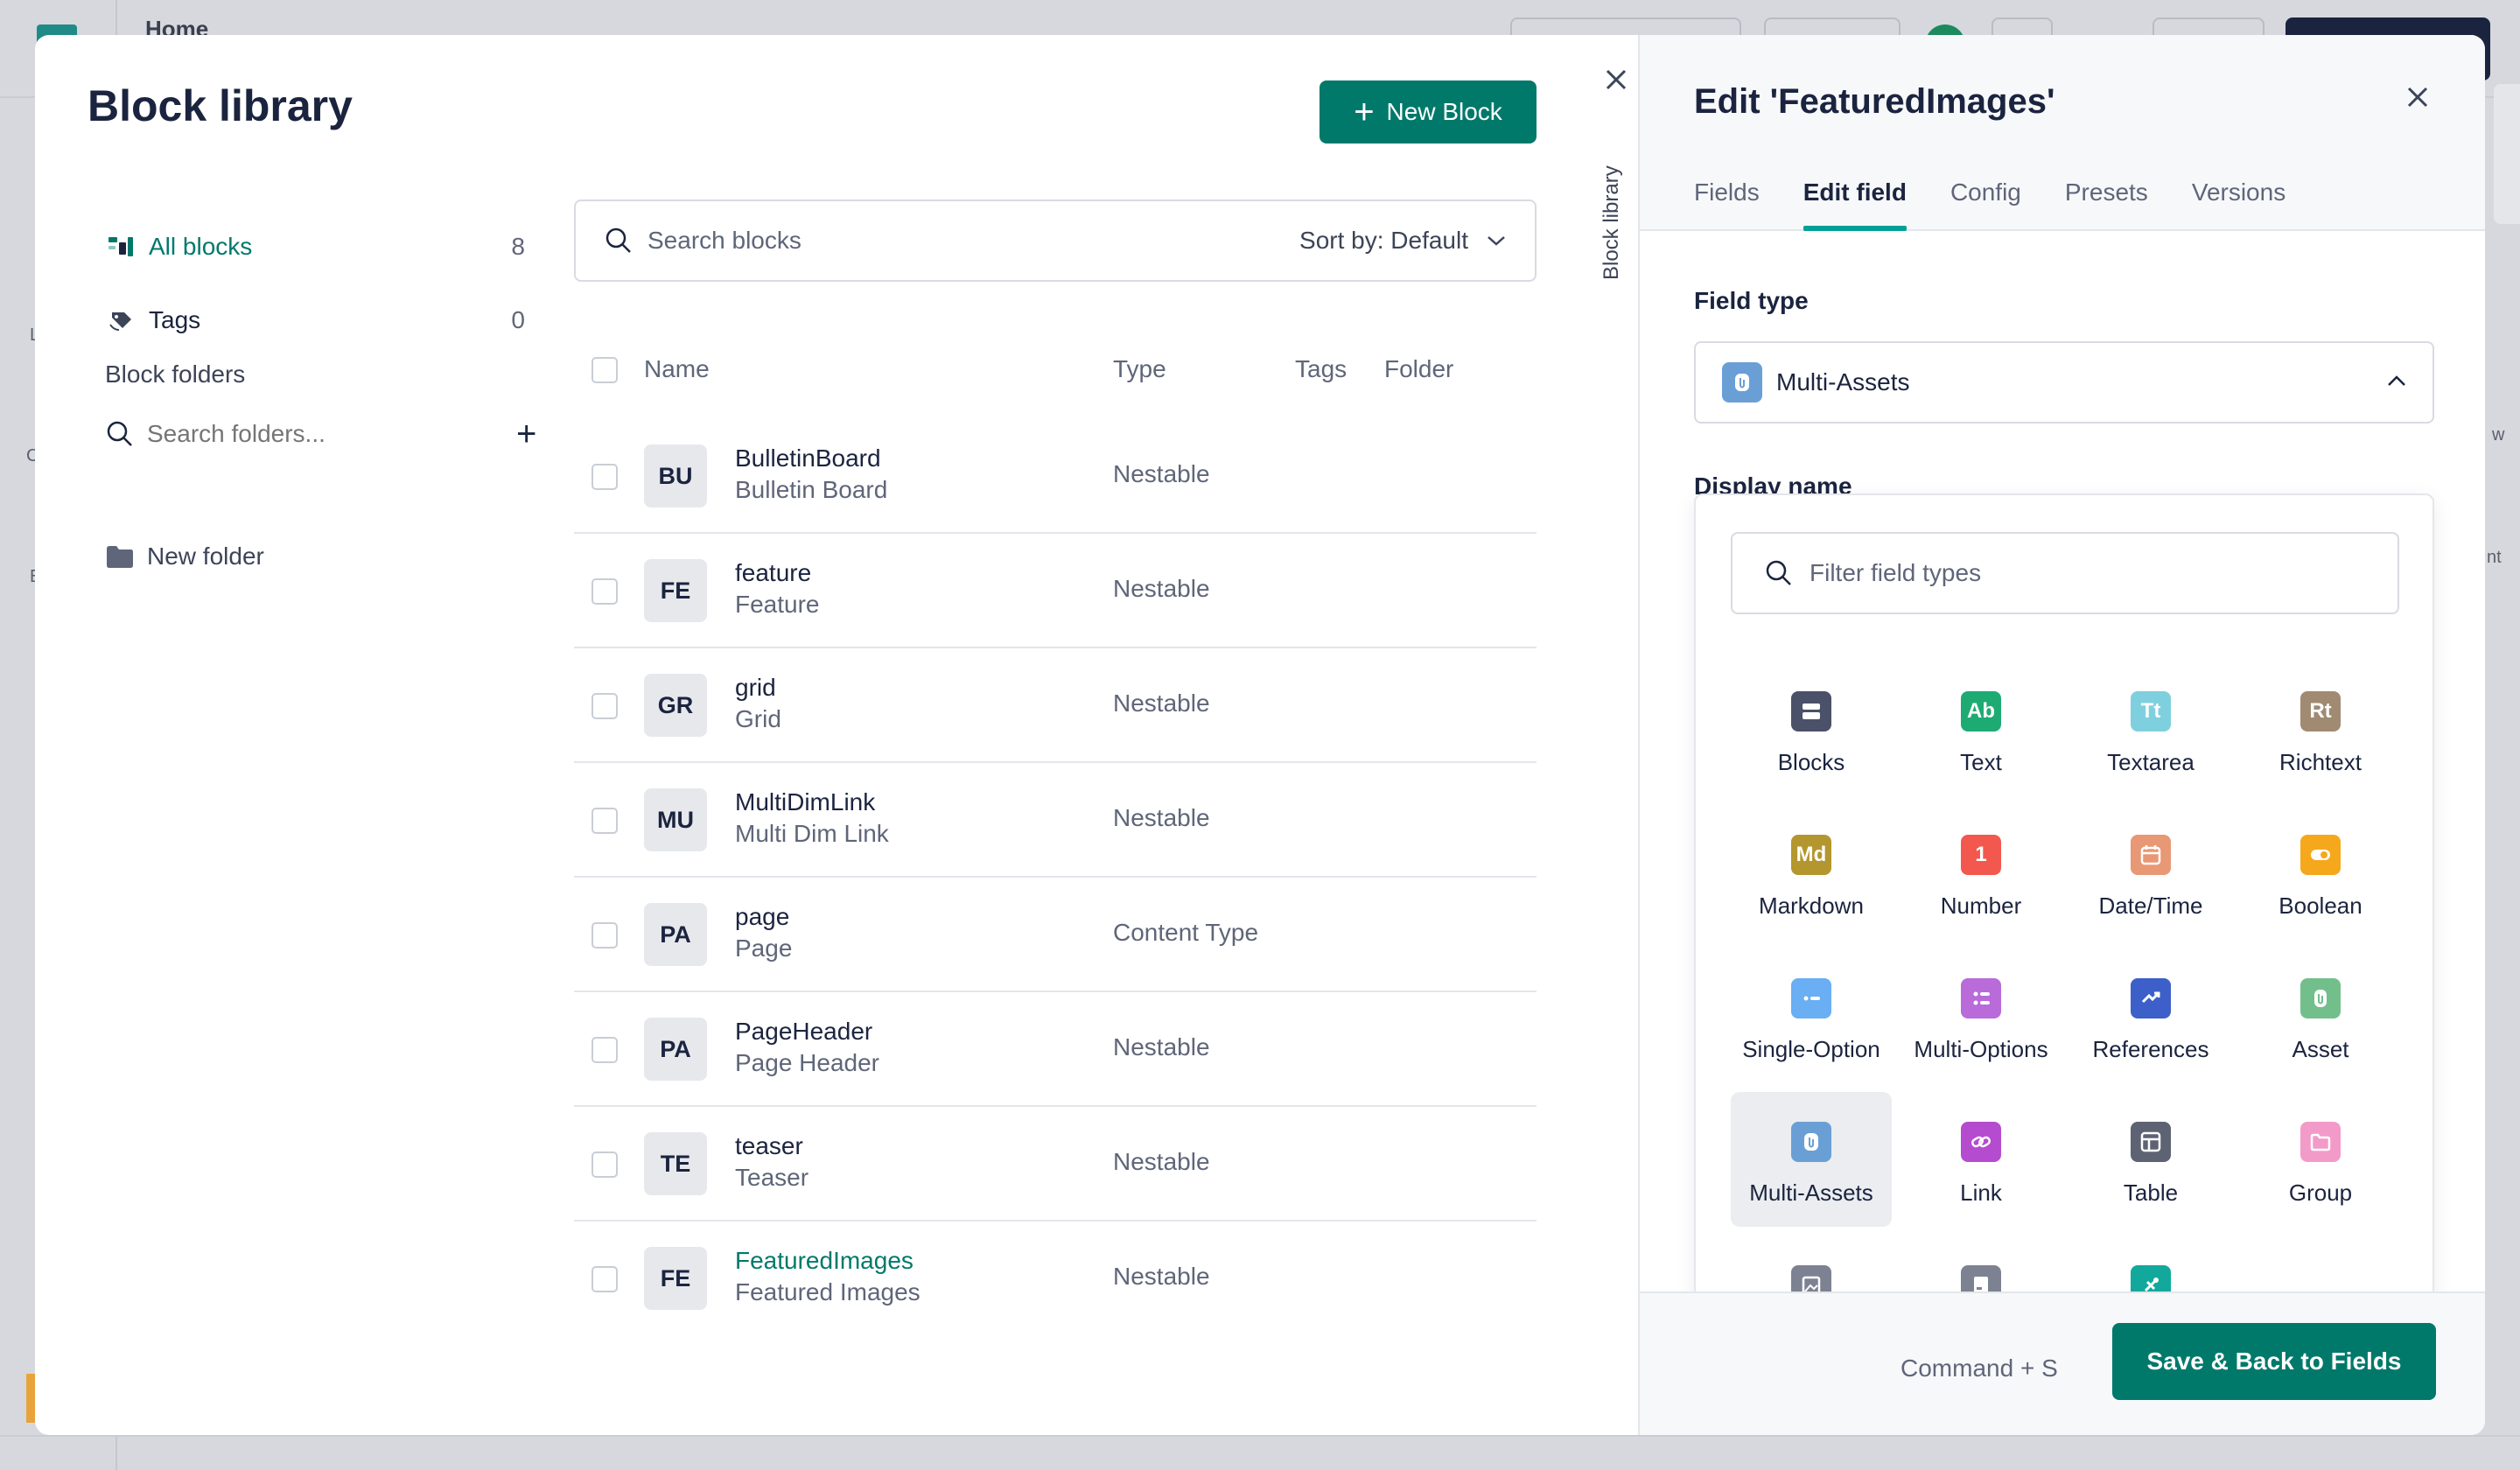  What do you see at coordinates (1985, 204) in the screenshot?
I see `tab-config: Config` at bounding box center [1985, 204].